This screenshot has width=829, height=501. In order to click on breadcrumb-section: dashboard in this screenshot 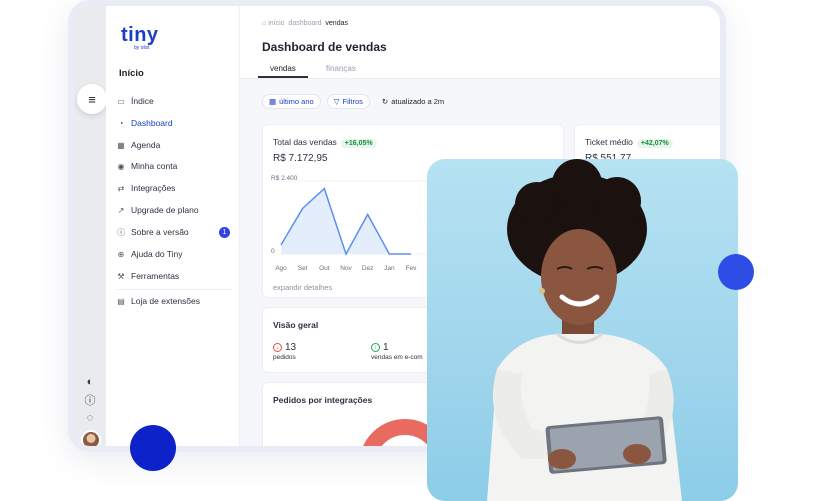, I will do `click(304, 23)`.